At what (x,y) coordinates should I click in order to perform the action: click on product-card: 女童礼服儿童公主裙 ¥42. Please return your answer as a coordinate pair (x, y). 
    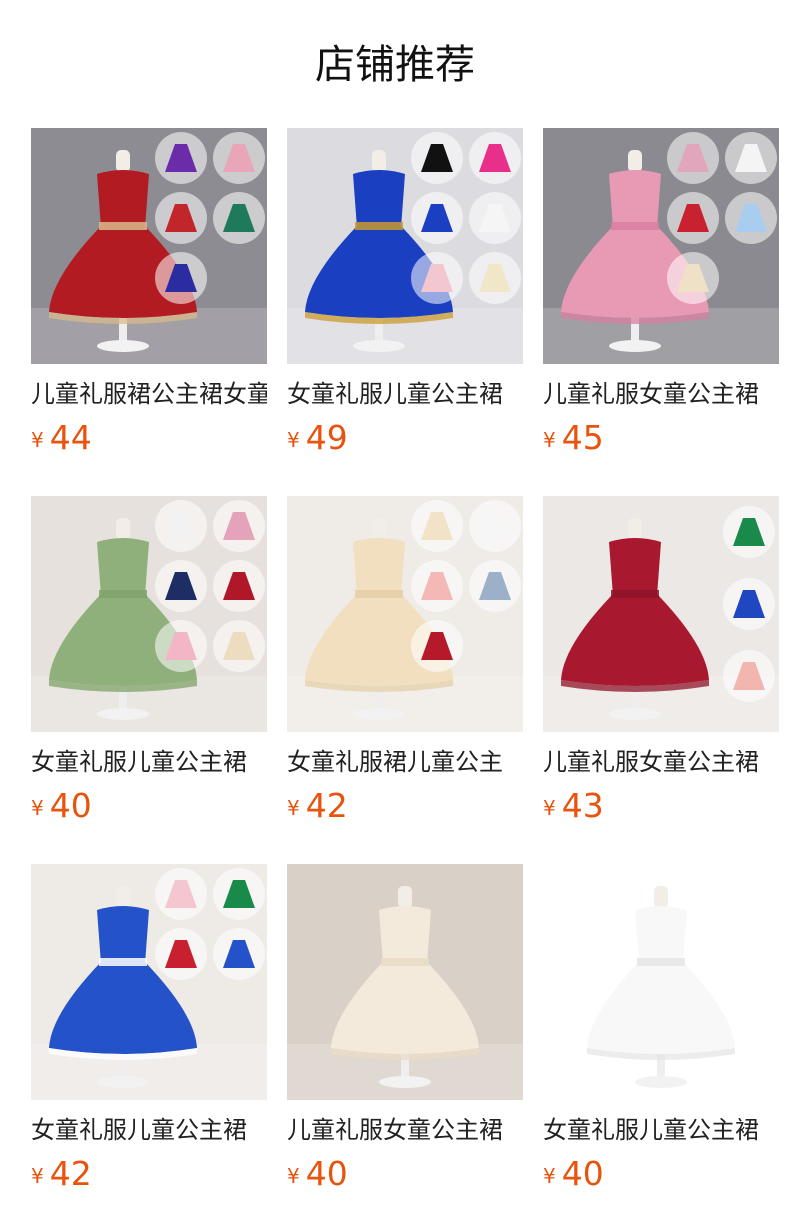
    Looking at the image, I should click on (149, 1048).